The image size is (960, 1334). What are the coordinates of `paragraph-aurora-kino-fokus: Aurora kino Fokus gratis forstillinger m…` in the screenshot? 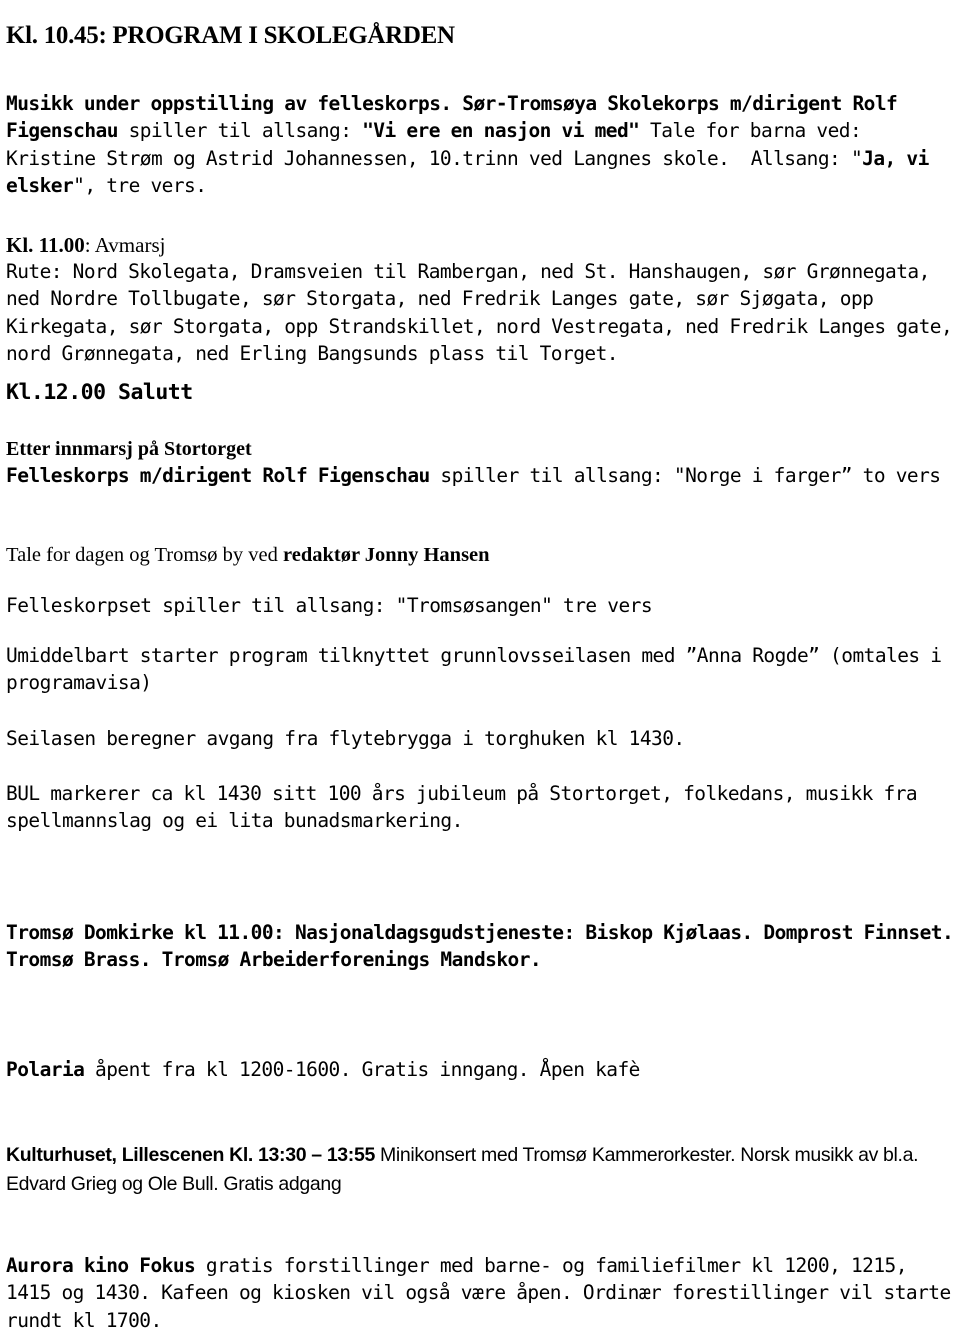 It's located at (480, 1293).